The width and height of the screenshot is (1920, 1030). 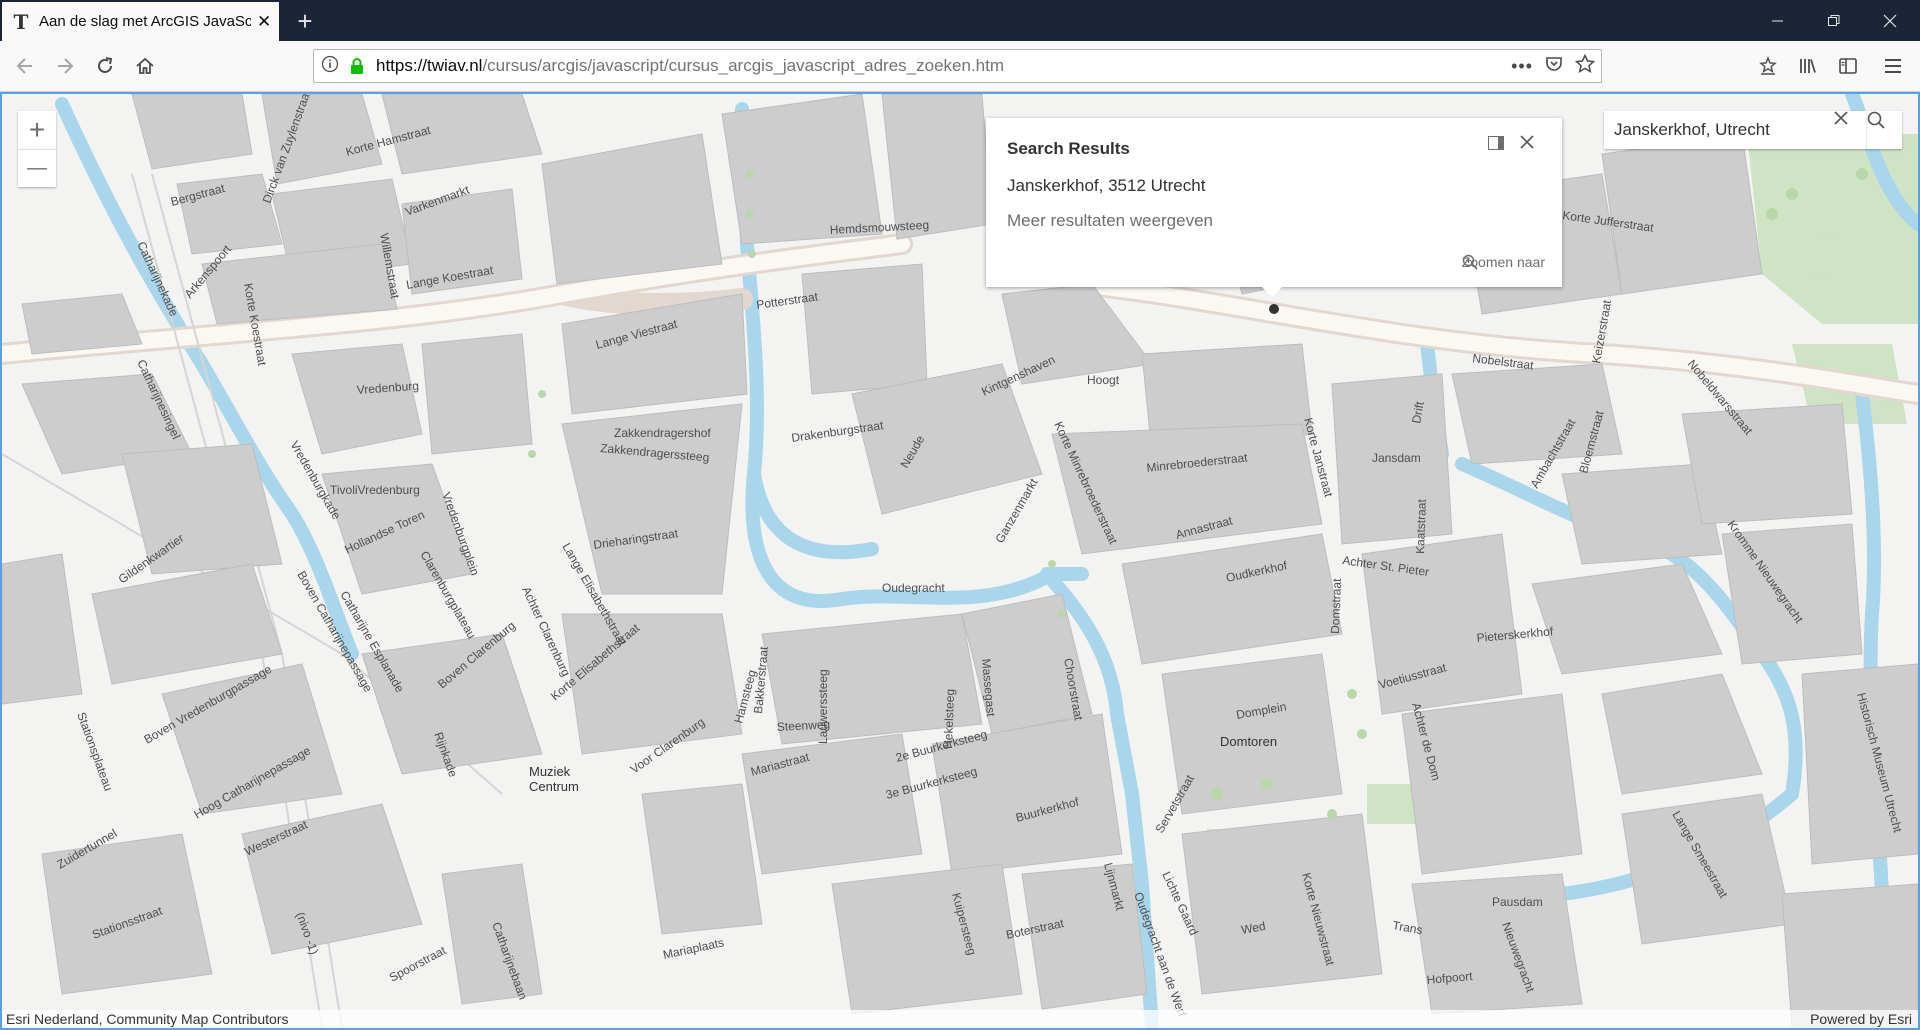 What do you see at coordinates (330, 66) in the screenshot?
I see `info-icon` at bounding box center [330, 66].